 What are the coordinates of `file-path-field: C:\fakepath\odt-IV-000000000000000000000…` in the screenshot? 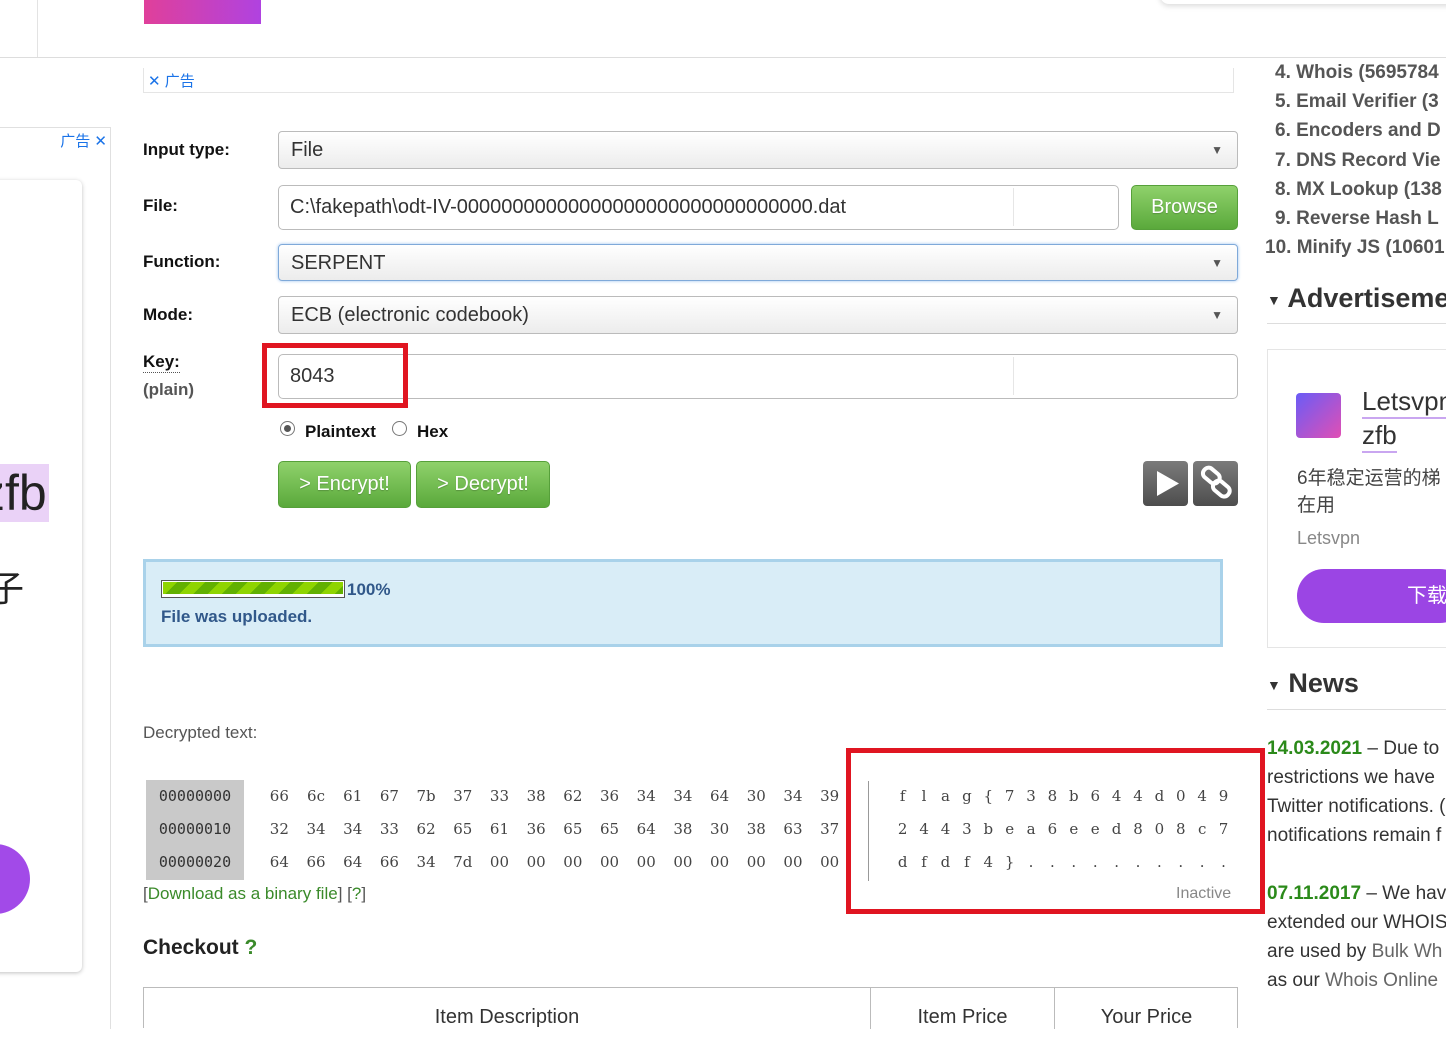 It's located at (698, 207).